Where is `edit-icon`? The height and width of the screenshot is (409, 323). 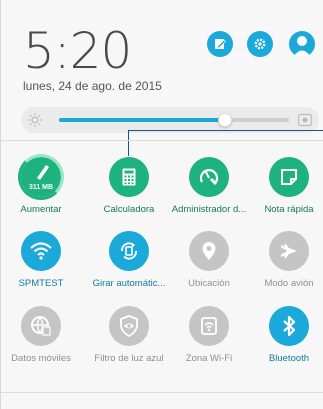
edit-icon is located at coordinates (220, 44).